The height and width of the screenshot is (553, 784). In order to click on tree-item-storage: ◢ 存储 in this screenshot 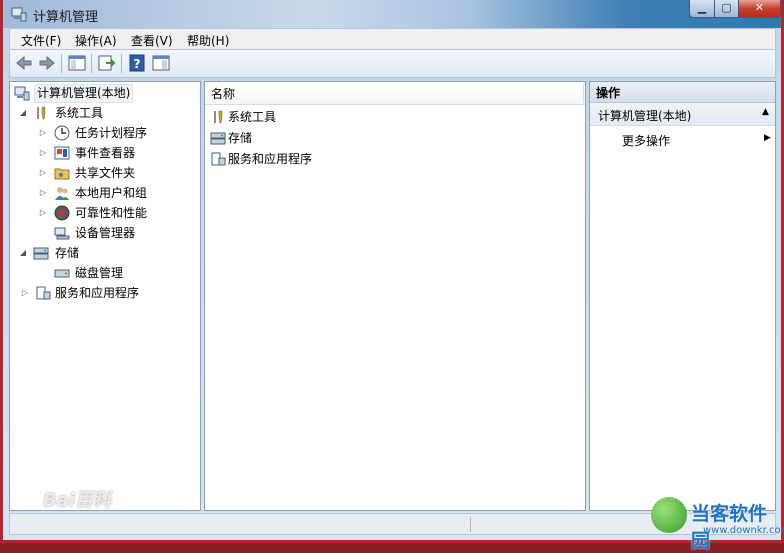, I will do `click(105, 253)`.